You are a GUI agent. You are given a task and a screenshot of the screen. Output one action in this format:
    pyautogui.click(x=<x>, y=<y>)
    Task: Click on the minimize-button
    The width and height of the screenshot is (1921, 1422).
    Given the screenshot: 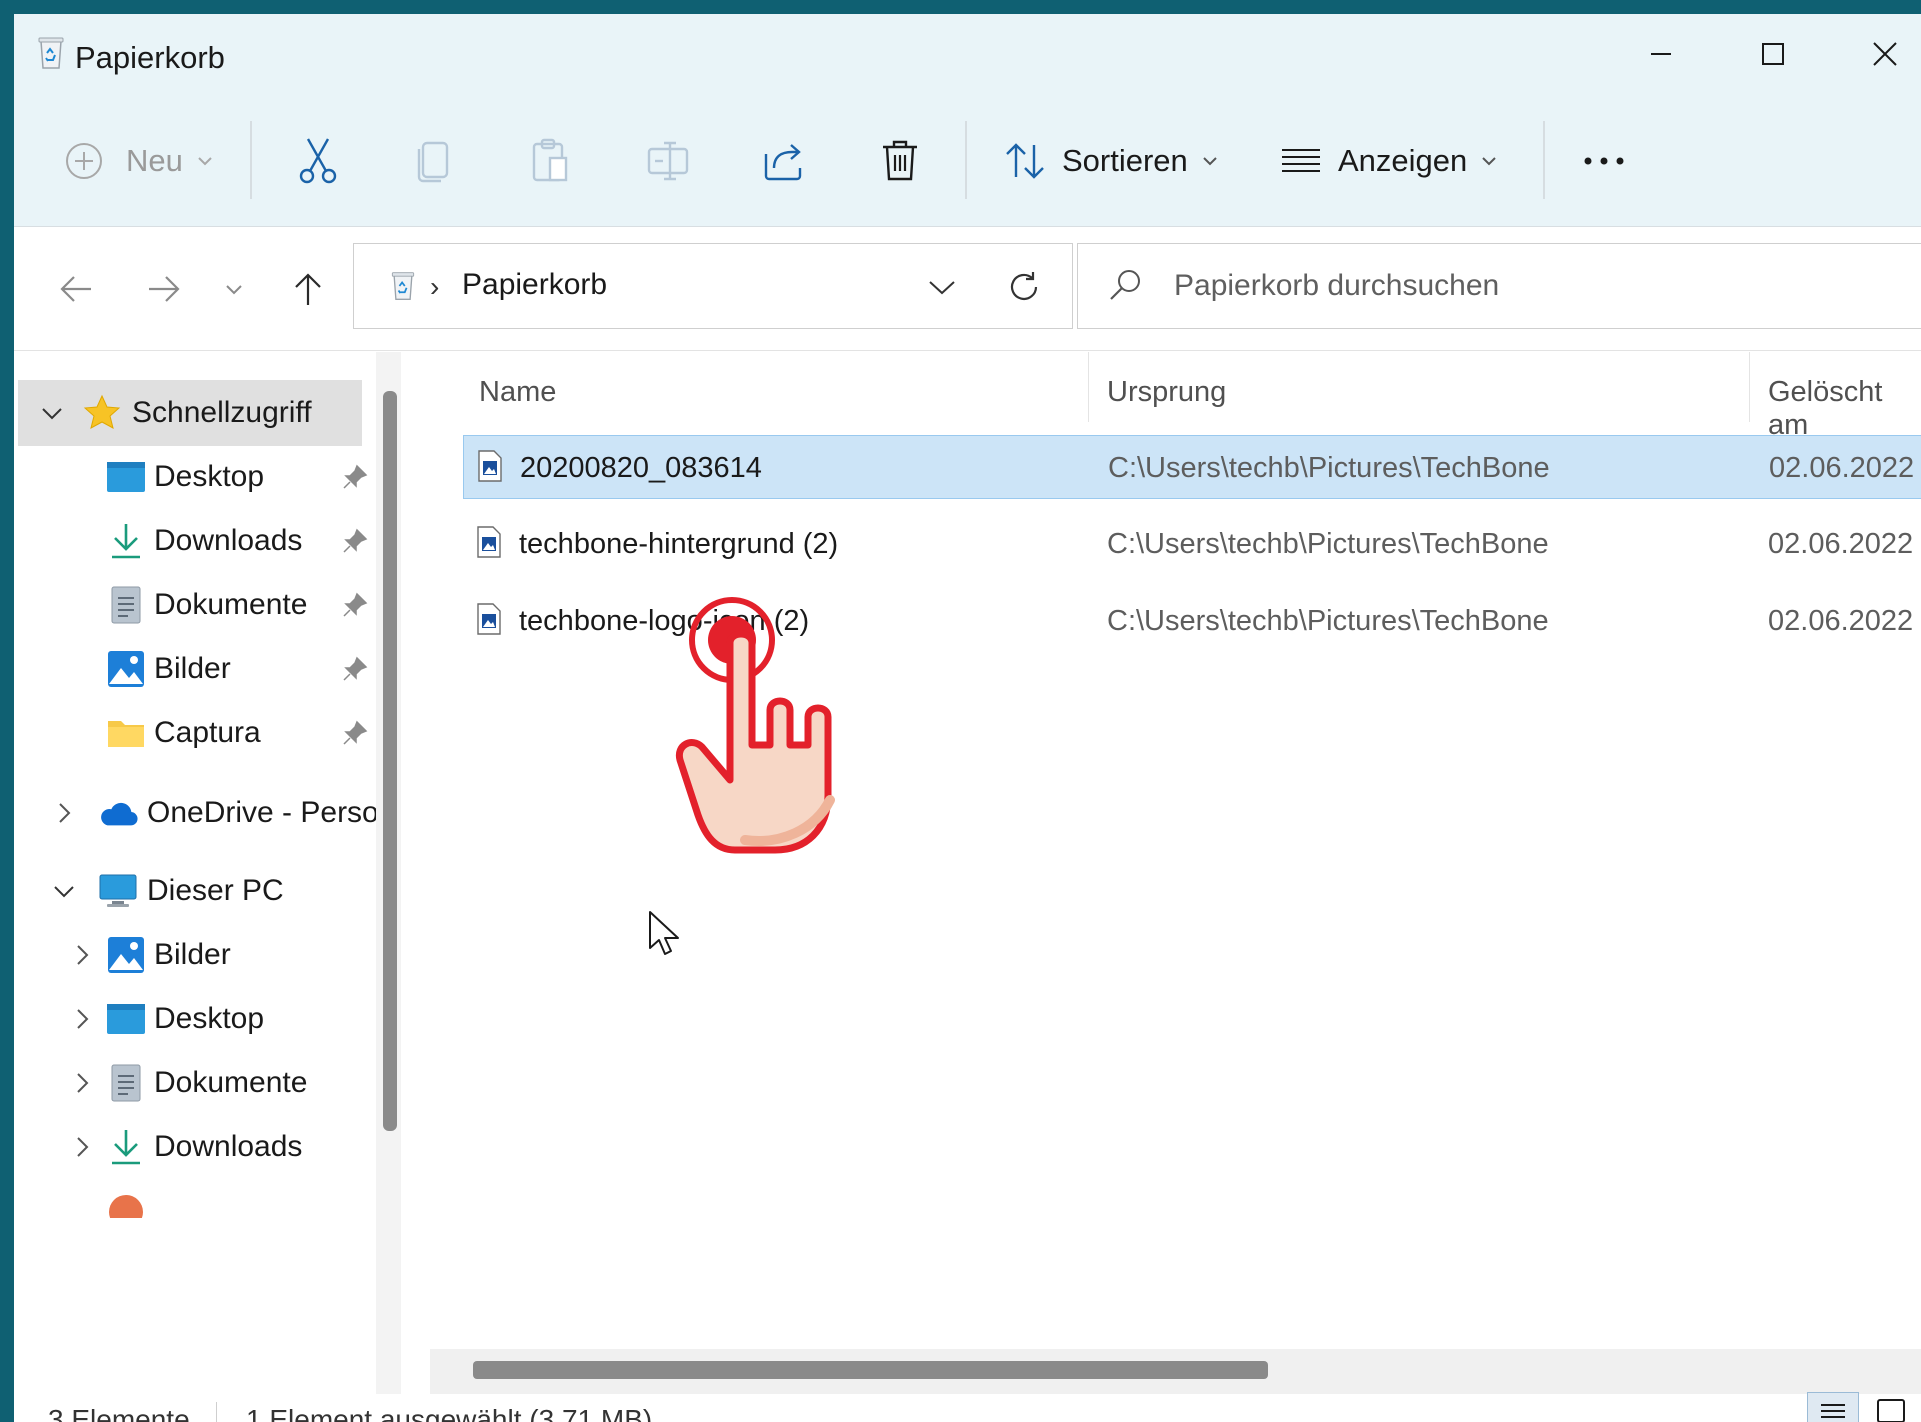 What is the action you would take?
    pyautogui.click(x=1661, y=53)
    